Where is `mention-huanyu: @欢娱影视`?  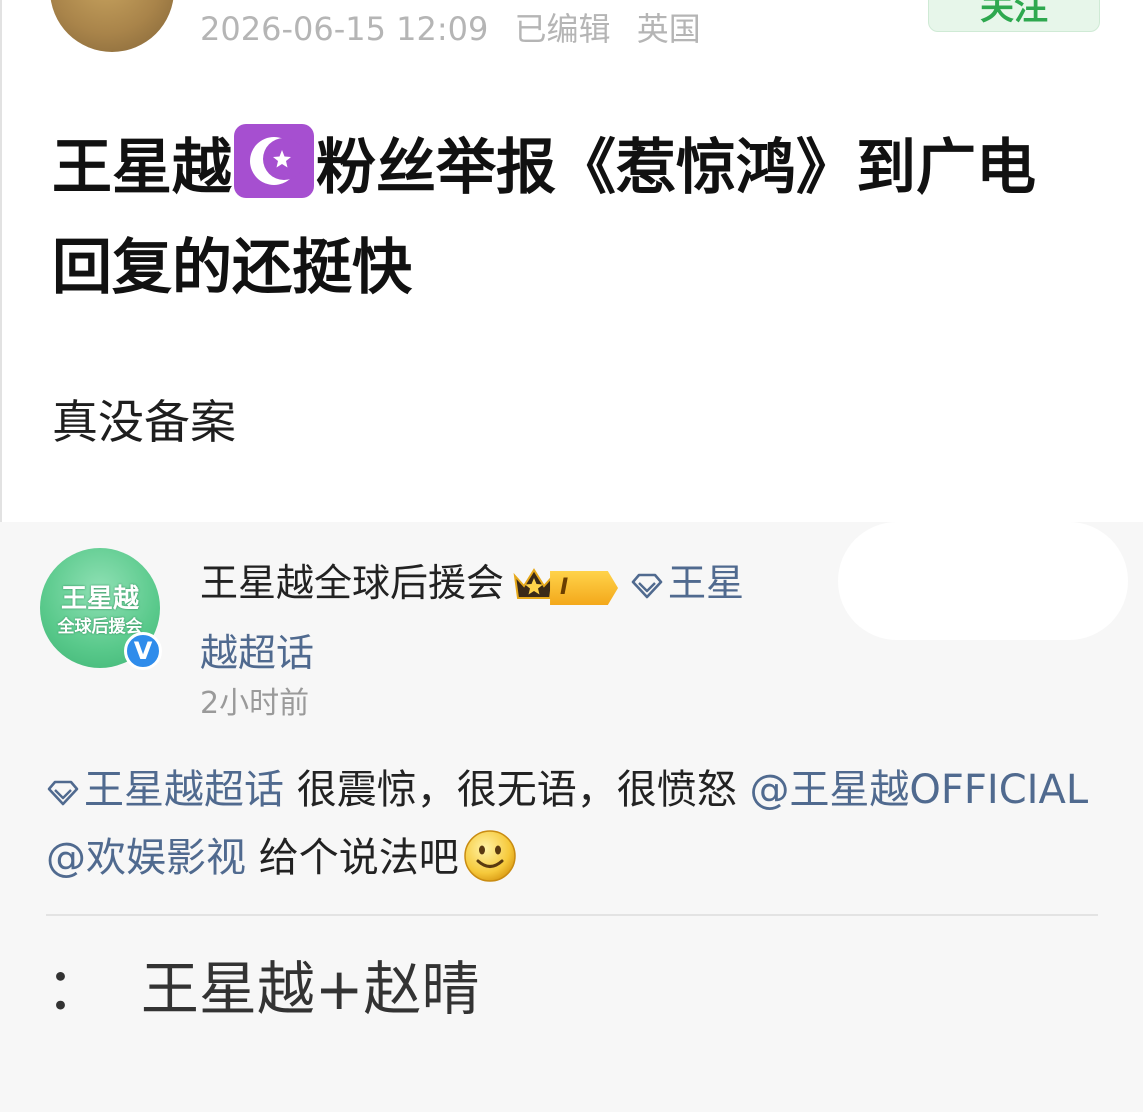
mention-huanyu: @欢娱影视 is located at coordinates (146, 858).